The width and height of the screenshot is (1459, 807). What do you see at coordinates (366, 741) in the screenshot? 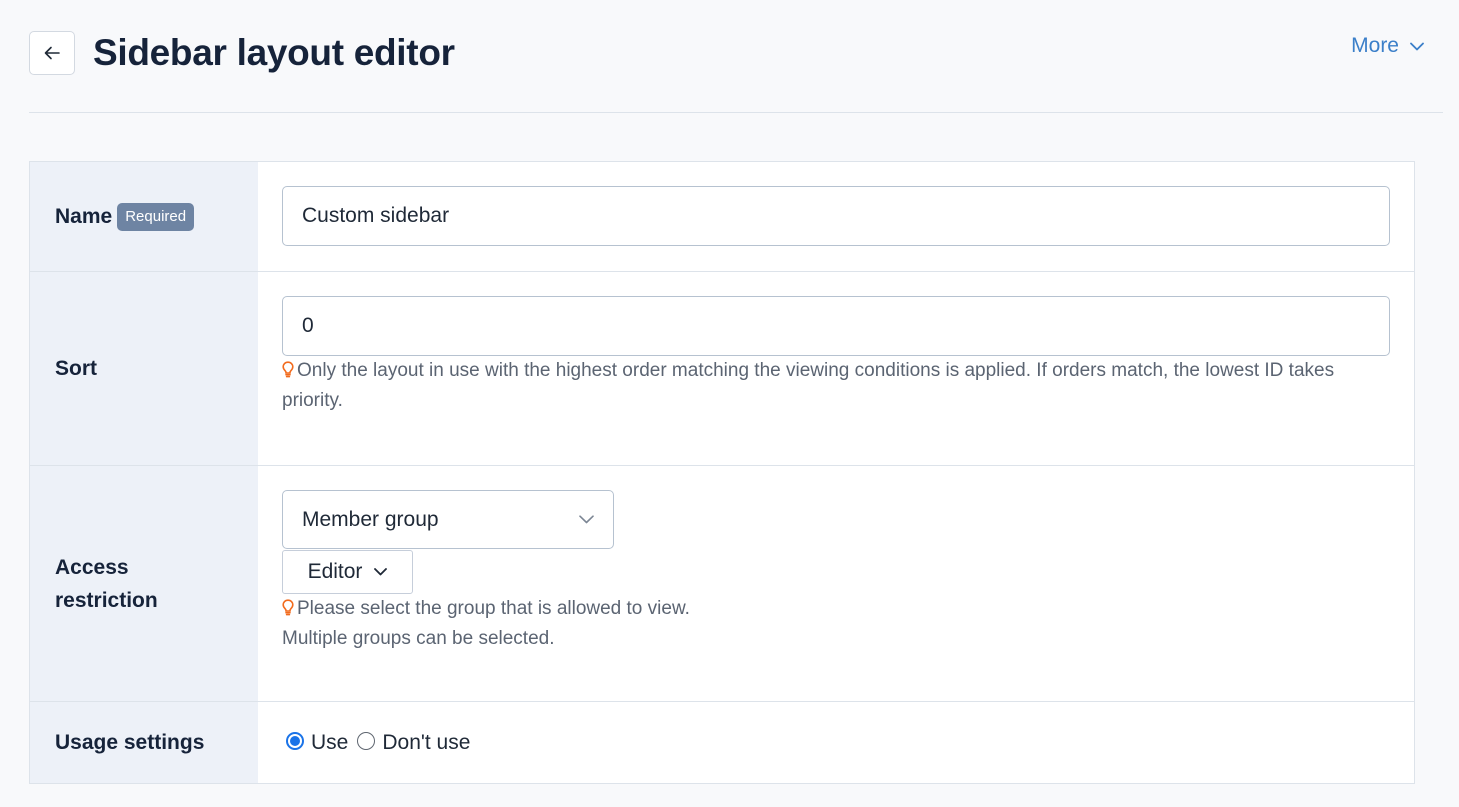
I see `radio-button` at bounding box center [366, 741].